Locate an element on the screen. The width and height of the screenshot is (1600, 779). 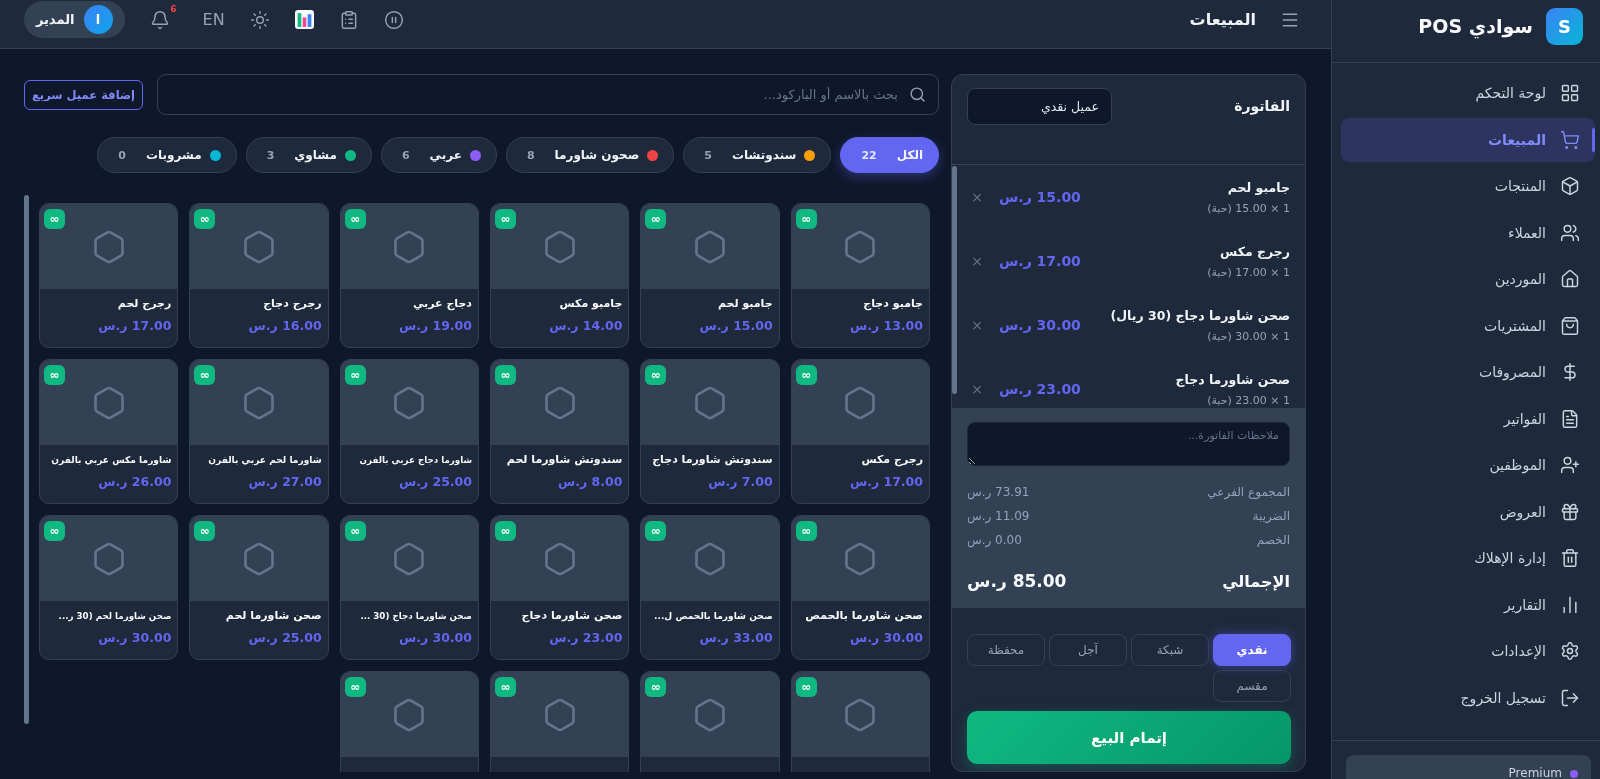
product-price: 26.00 ر.س is located at coordinates (135, 482).